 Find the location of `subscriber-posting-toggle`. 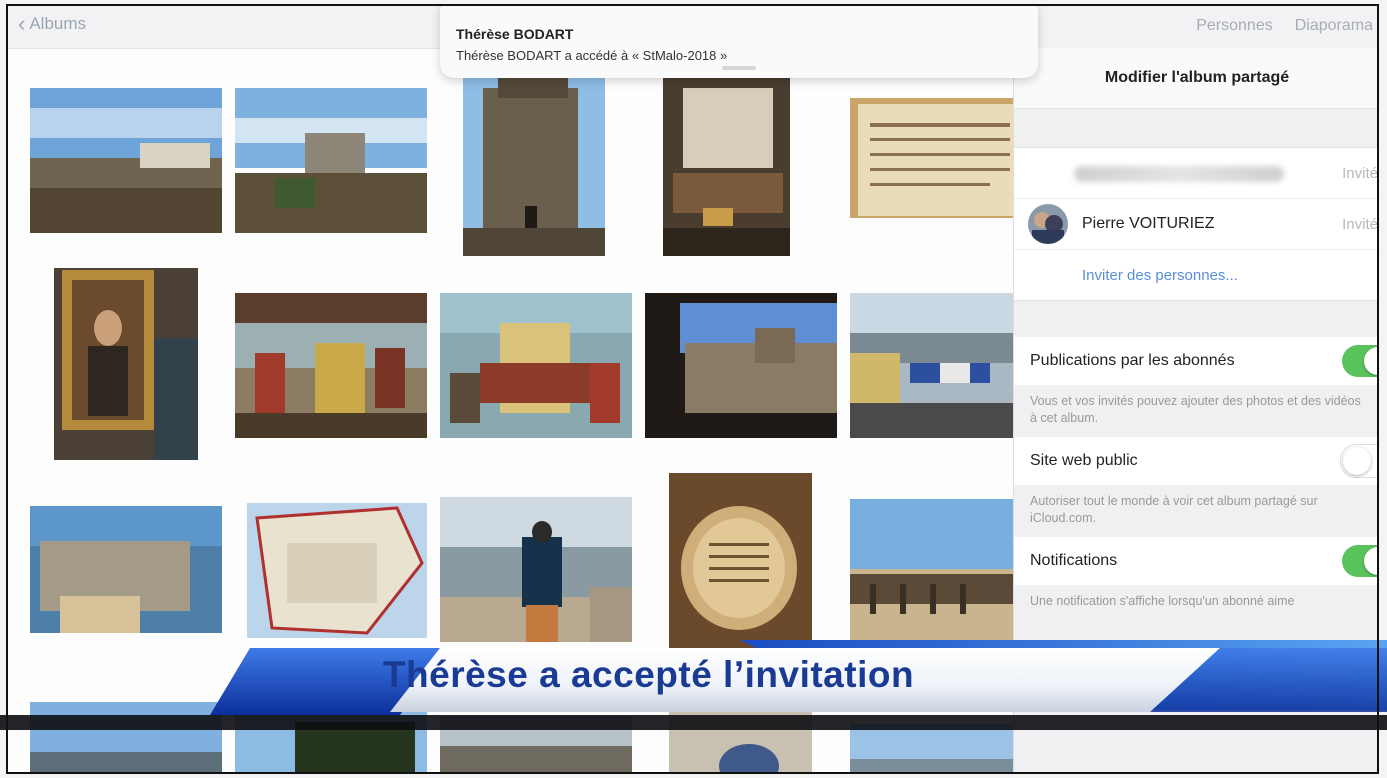

subscriber-posting-toggle is located at coordinates (1360, 361).